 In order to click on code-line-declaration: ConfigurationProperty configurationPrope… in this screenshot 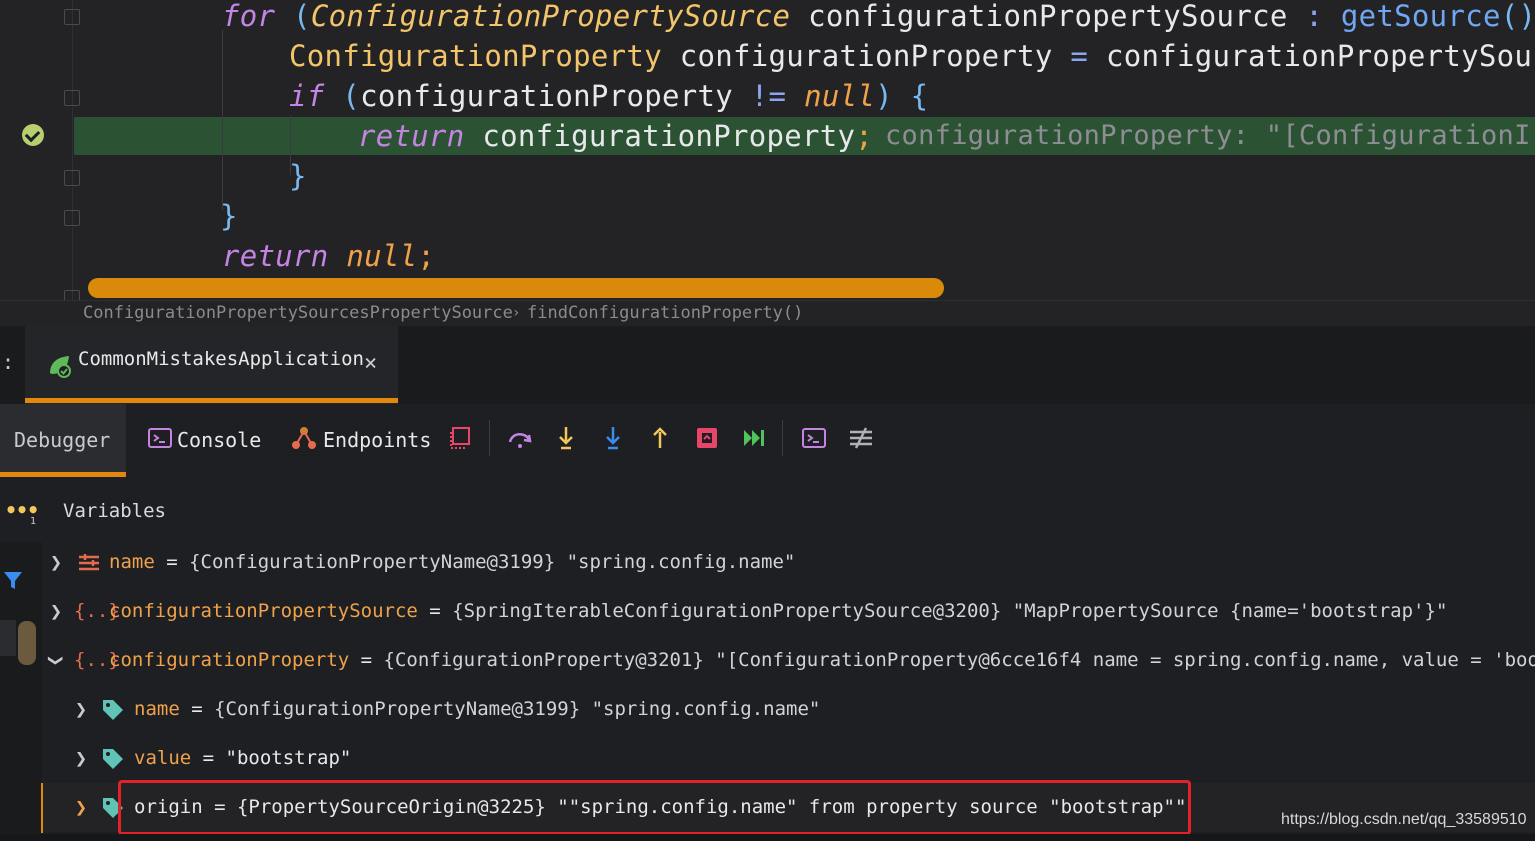, I will do `click(912, 56)`.